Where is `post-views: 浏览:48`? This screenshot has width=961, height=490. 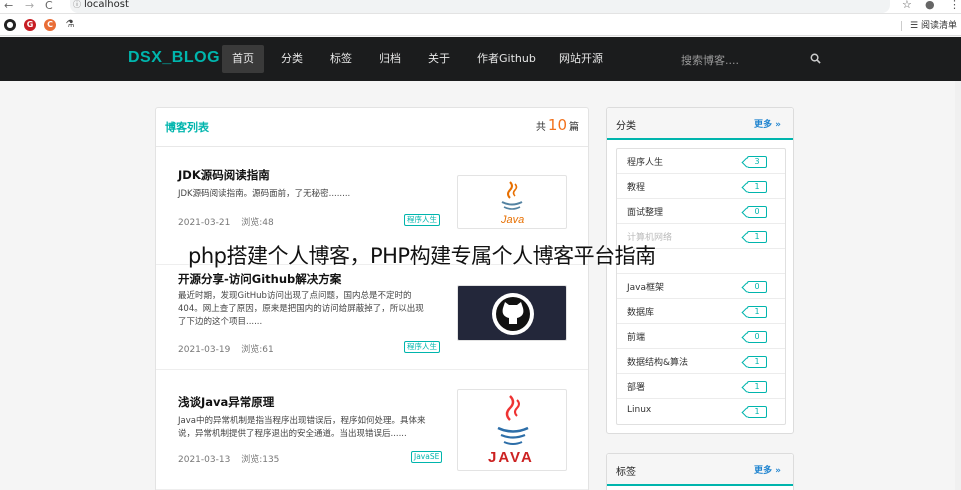 post-views: 浏览:48 is located at coordinates (257, 223).